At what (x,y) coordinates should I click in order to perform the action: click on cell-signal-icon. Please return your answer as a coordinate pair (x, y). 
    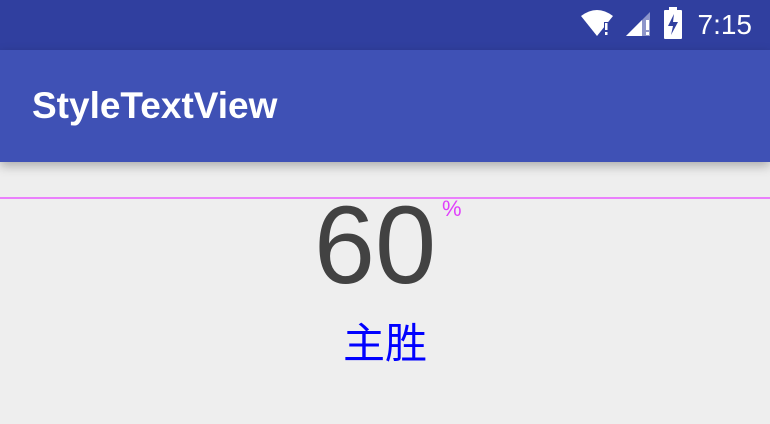
    Looking at the image, I should click on (639, 25).